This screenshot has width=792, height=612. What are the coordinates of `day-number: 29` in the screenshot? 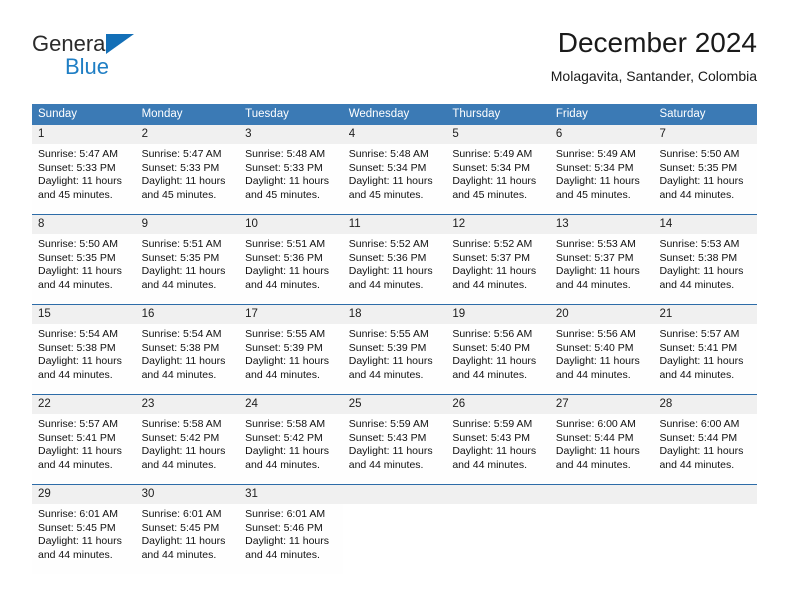 It's located at (84, 494).